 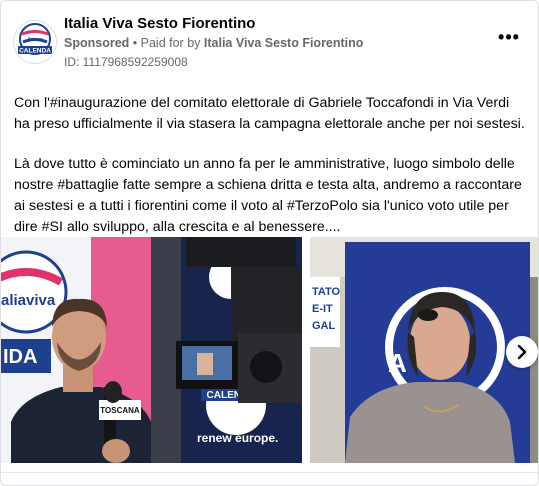 What do you see at coordinates (397, 363) in the screenshot?
I see `banner-letter: A` at bounding box center [397, 363].